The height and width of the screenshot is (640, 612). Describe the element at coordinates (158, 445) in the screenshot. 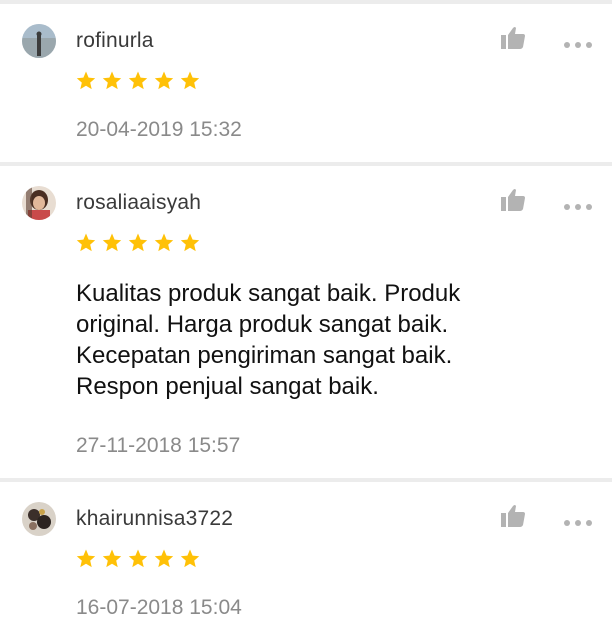

I see `review-date: 27-11-2018 15:57` at that location.